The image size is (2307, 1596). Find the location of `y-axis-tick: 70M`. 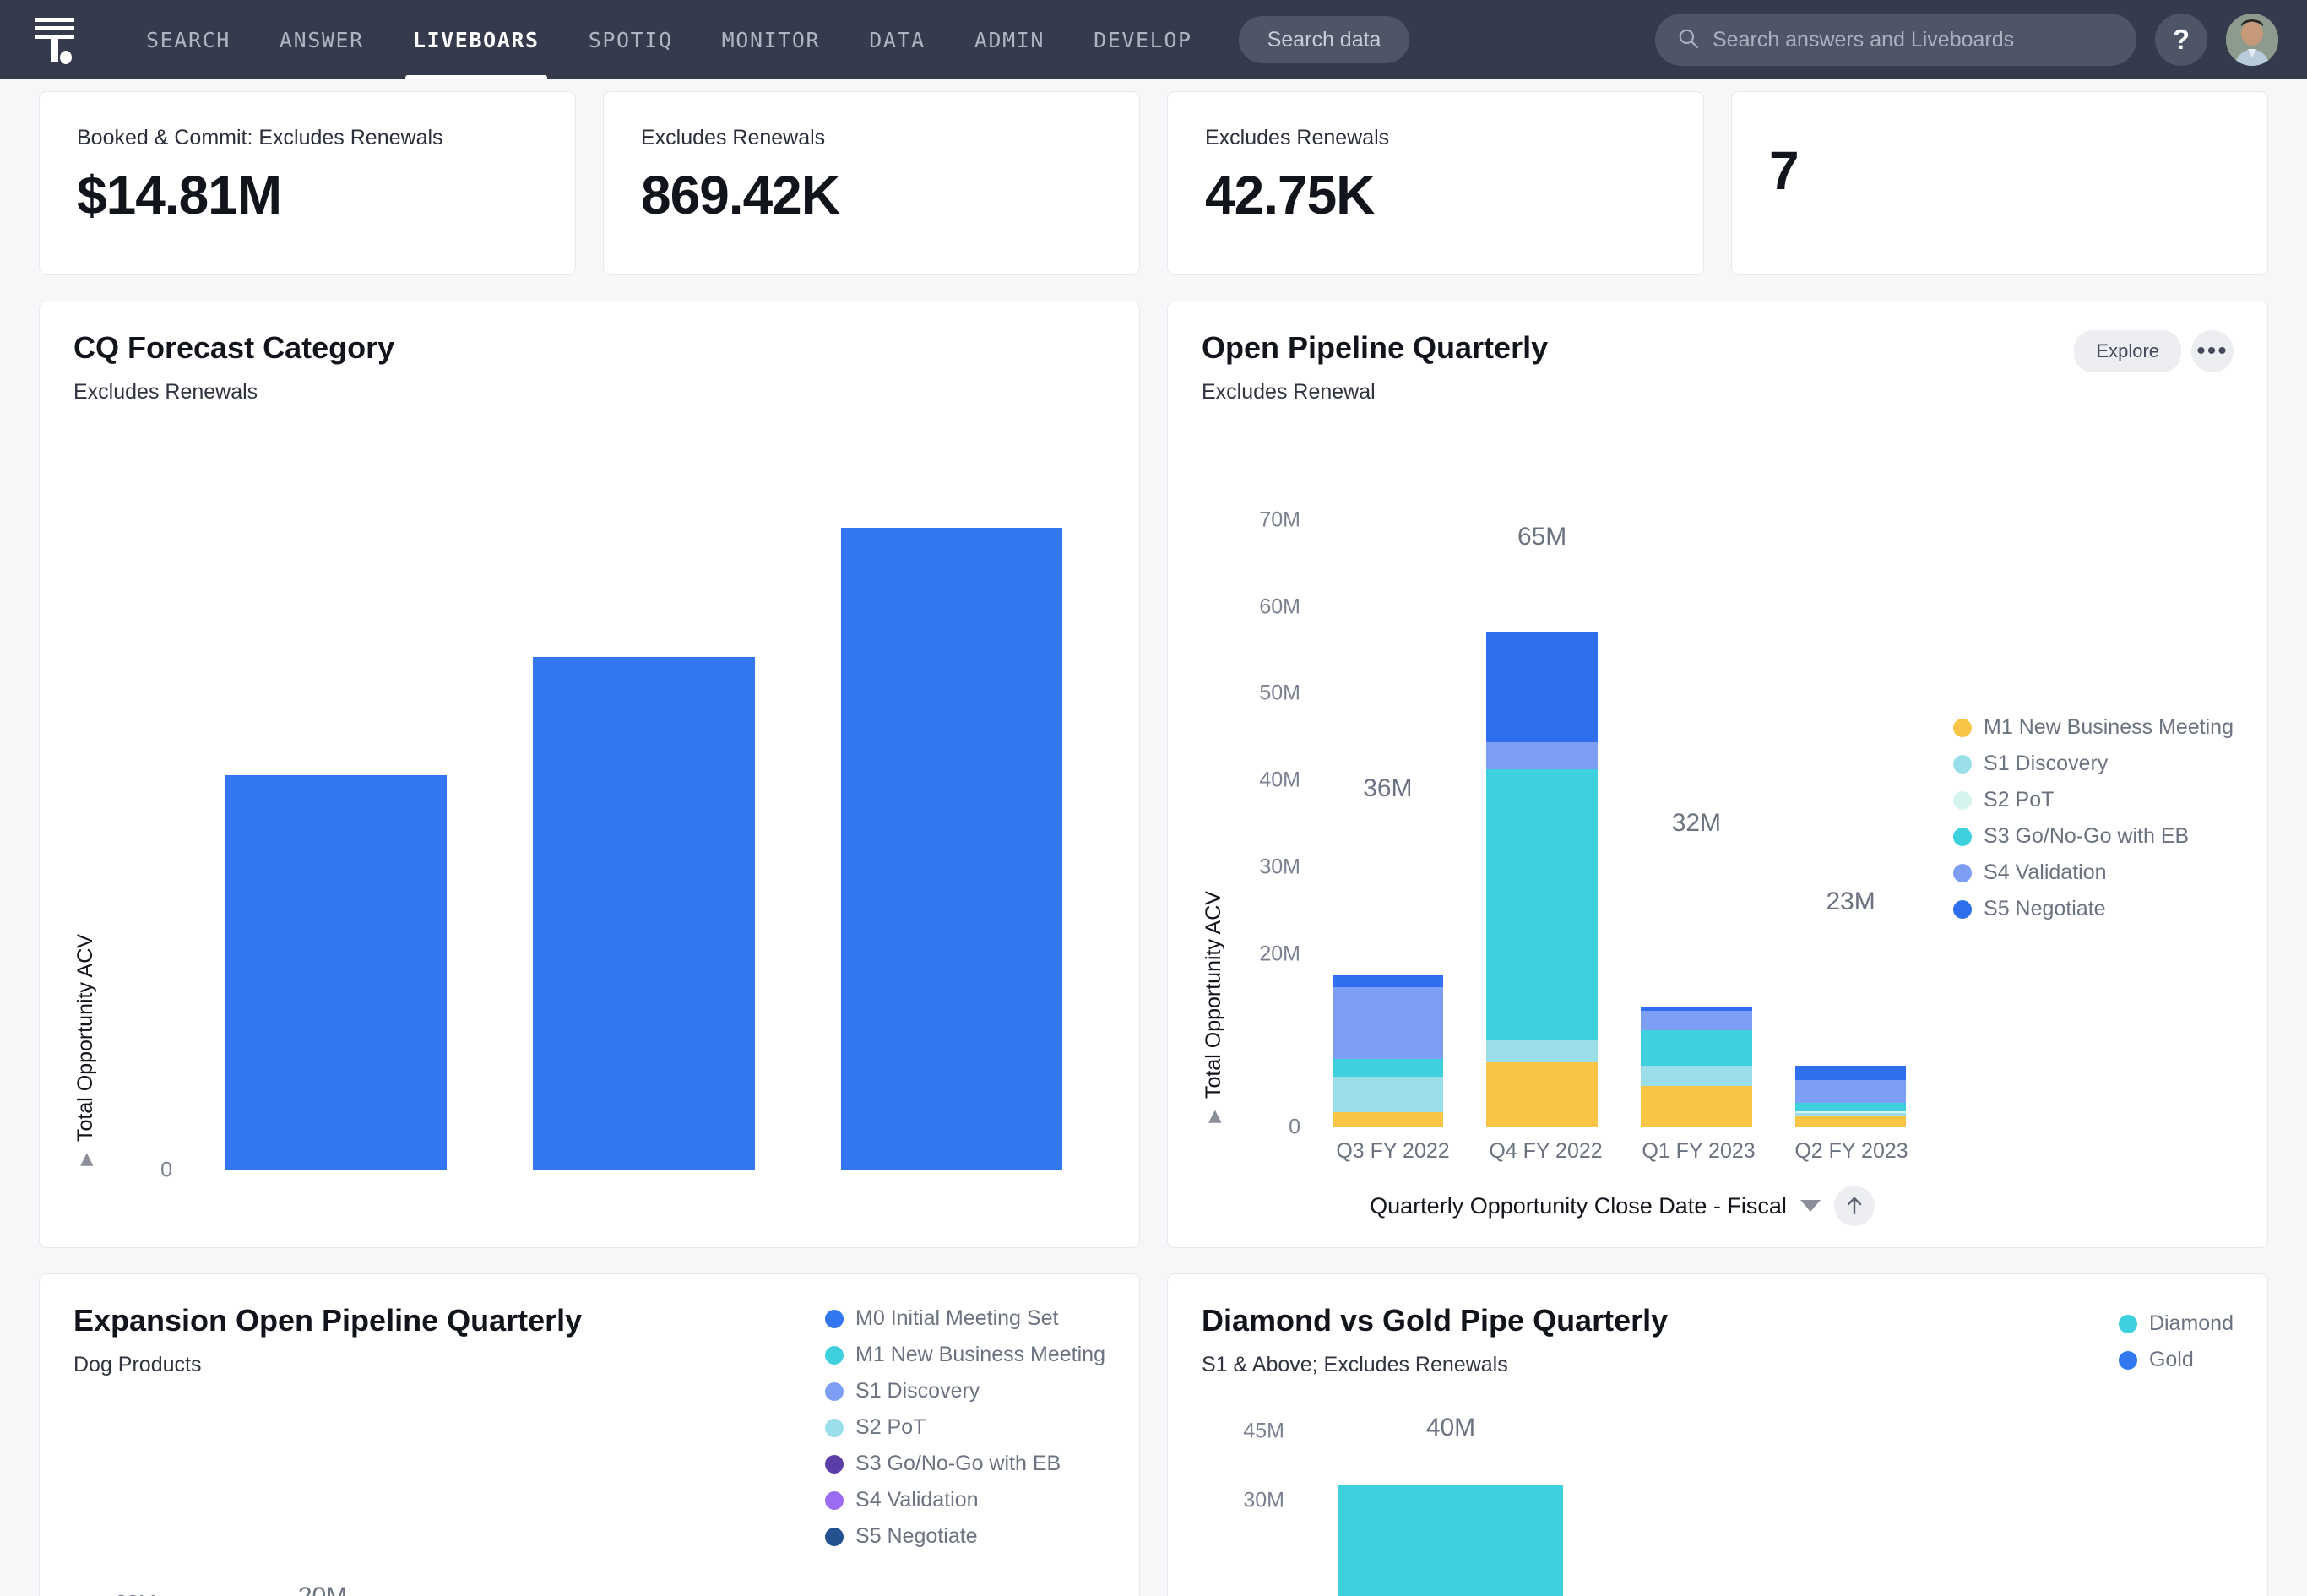

y-axis-tick: 70M is located at coordinates (1279, 520).